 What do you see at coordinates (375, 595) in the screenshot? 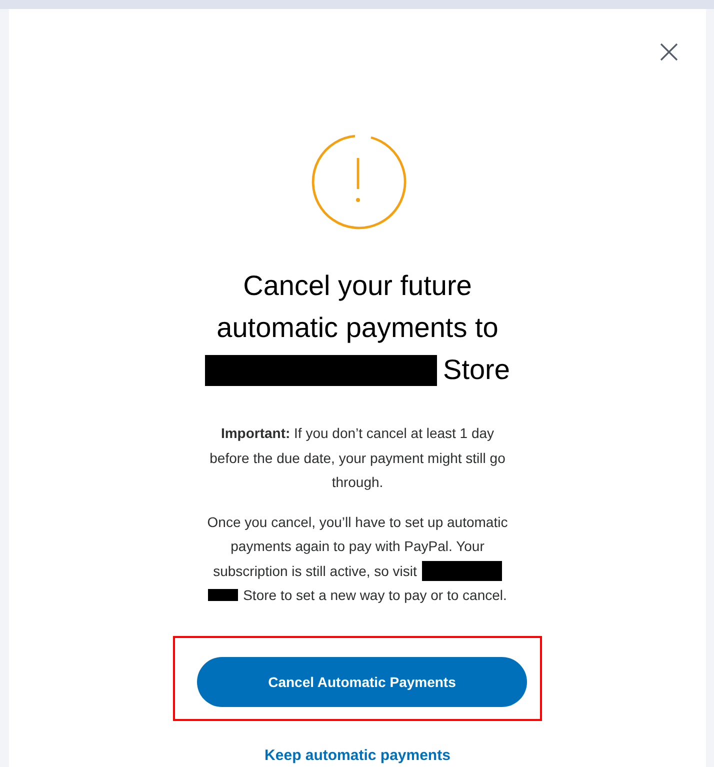
I see `info-text: Store to set a new way to pay or to cancel.` at bounding box center [375, 595].